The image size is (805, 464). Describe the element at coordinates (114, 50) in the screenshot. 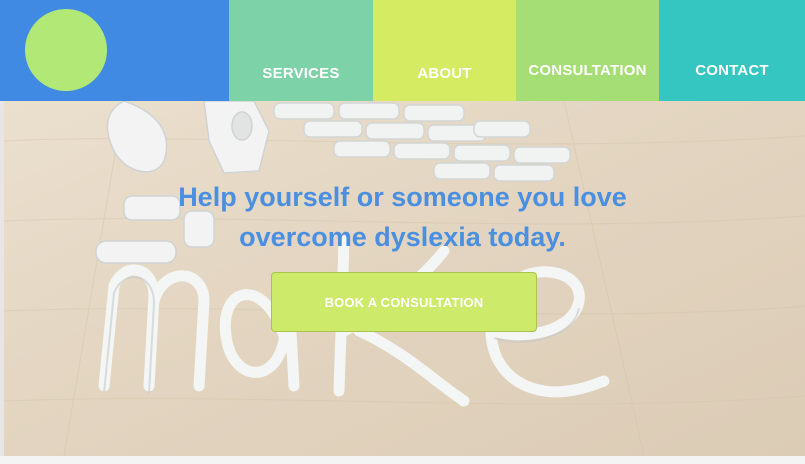

I see `logo-block` at that location.